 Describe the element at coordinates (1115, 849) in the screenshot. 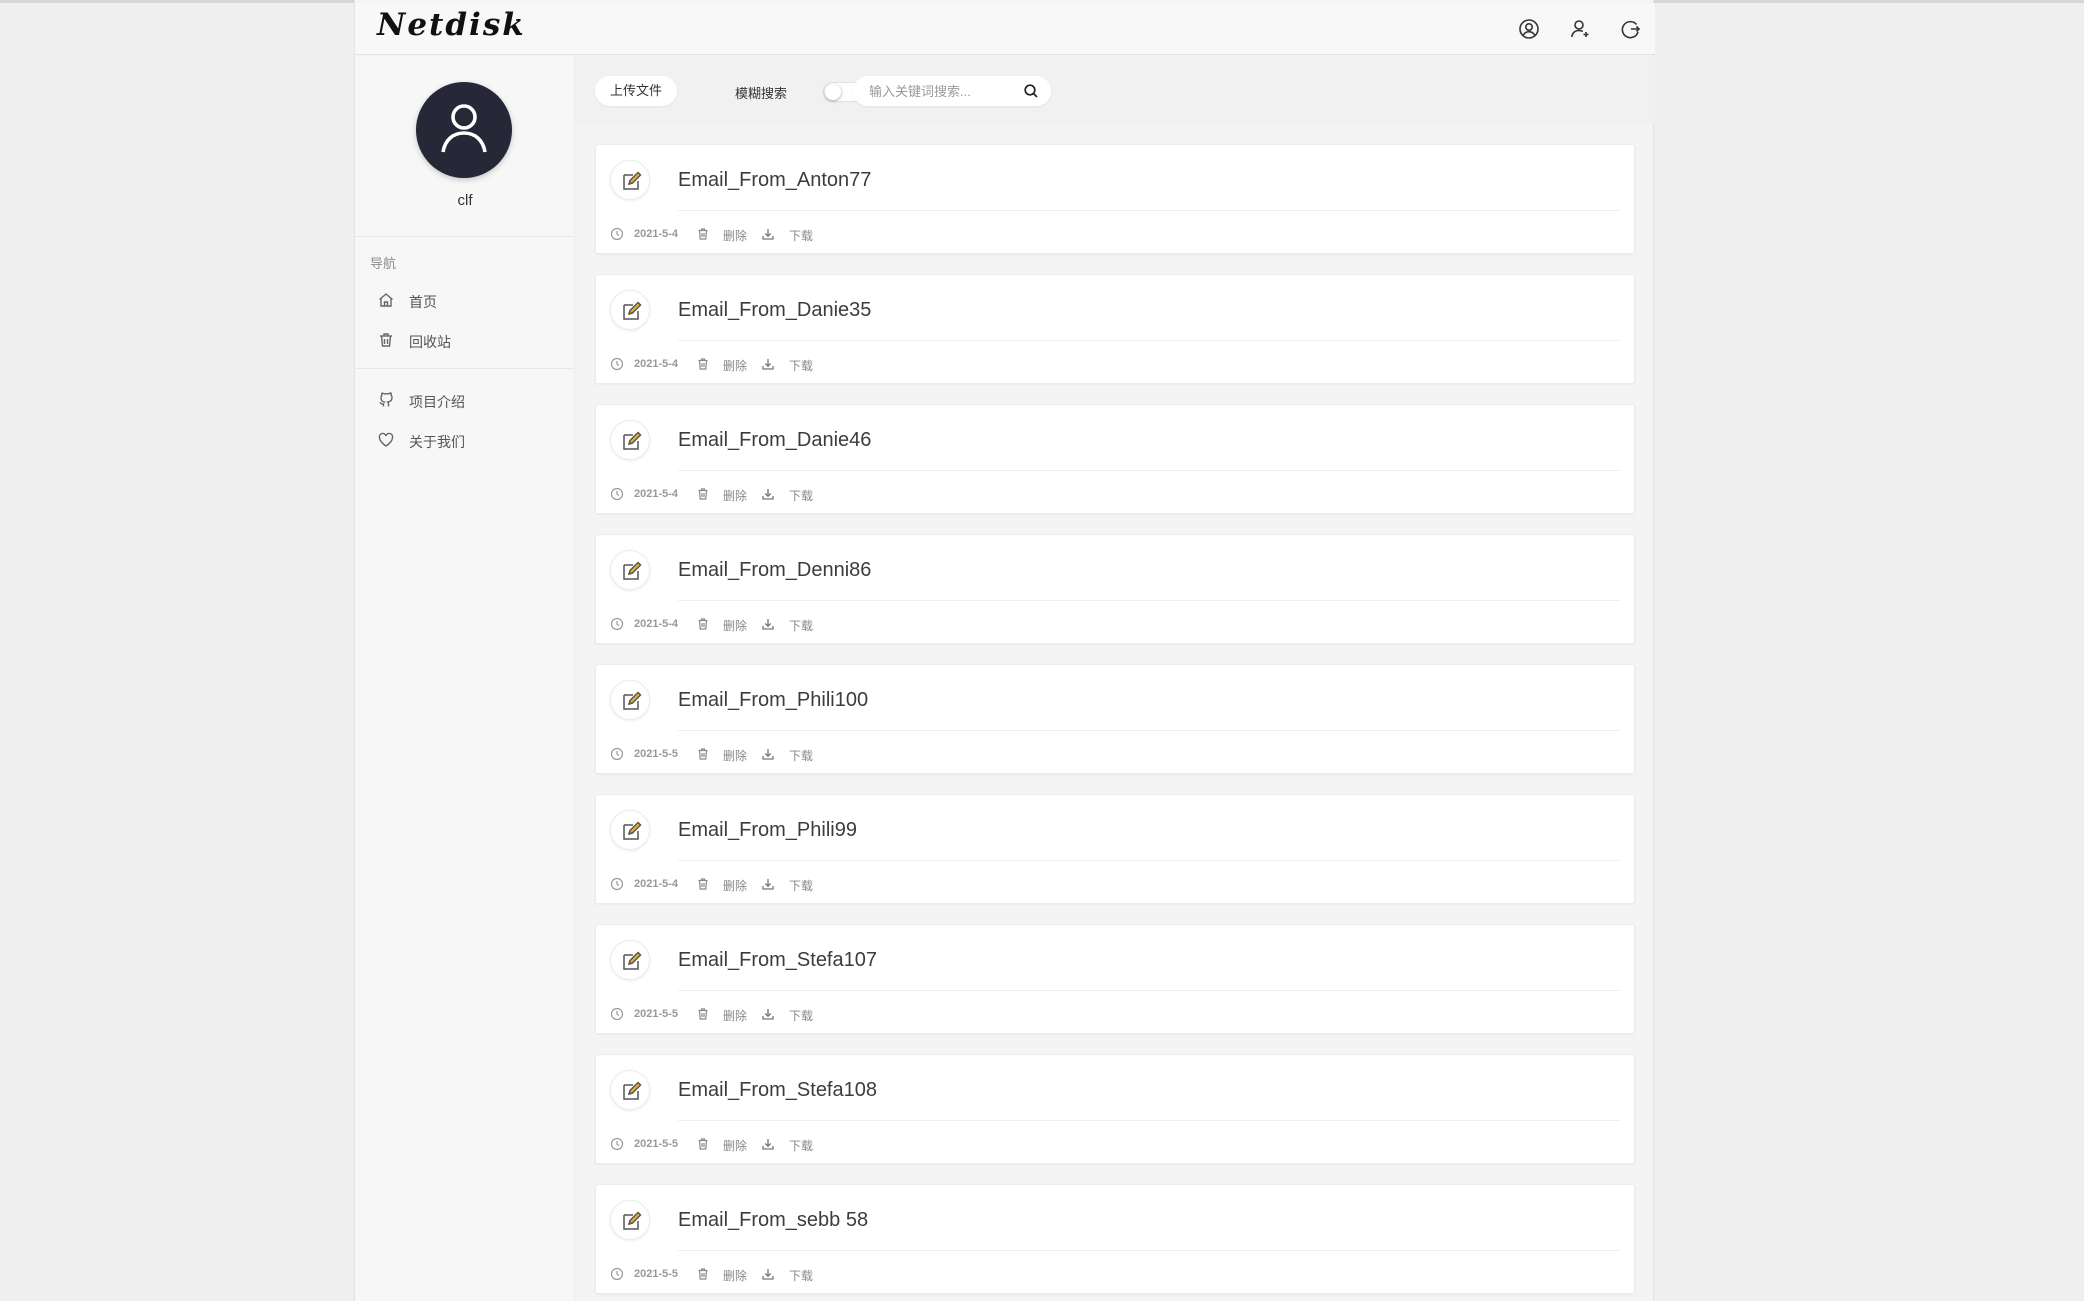

I see `file-card: Email_From_Phili99 2021-5-4 删除 下载` at that location.